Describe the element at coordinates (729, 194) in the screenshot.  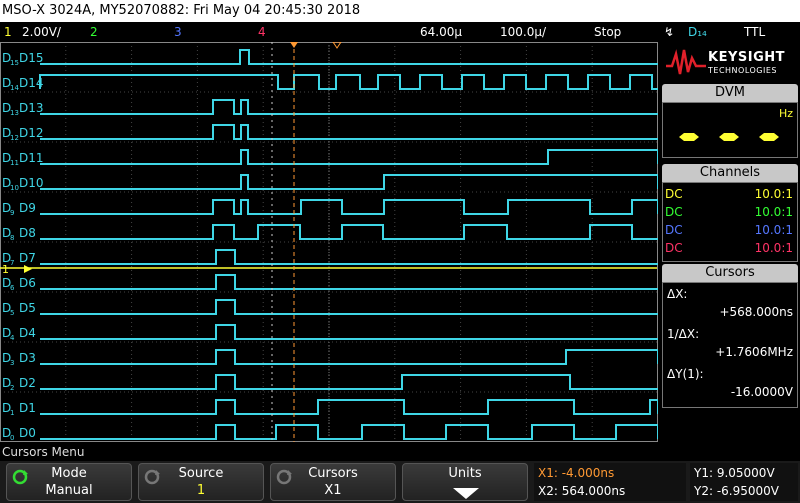
I see `channel-row-1: DC 10.0:1` at that location.